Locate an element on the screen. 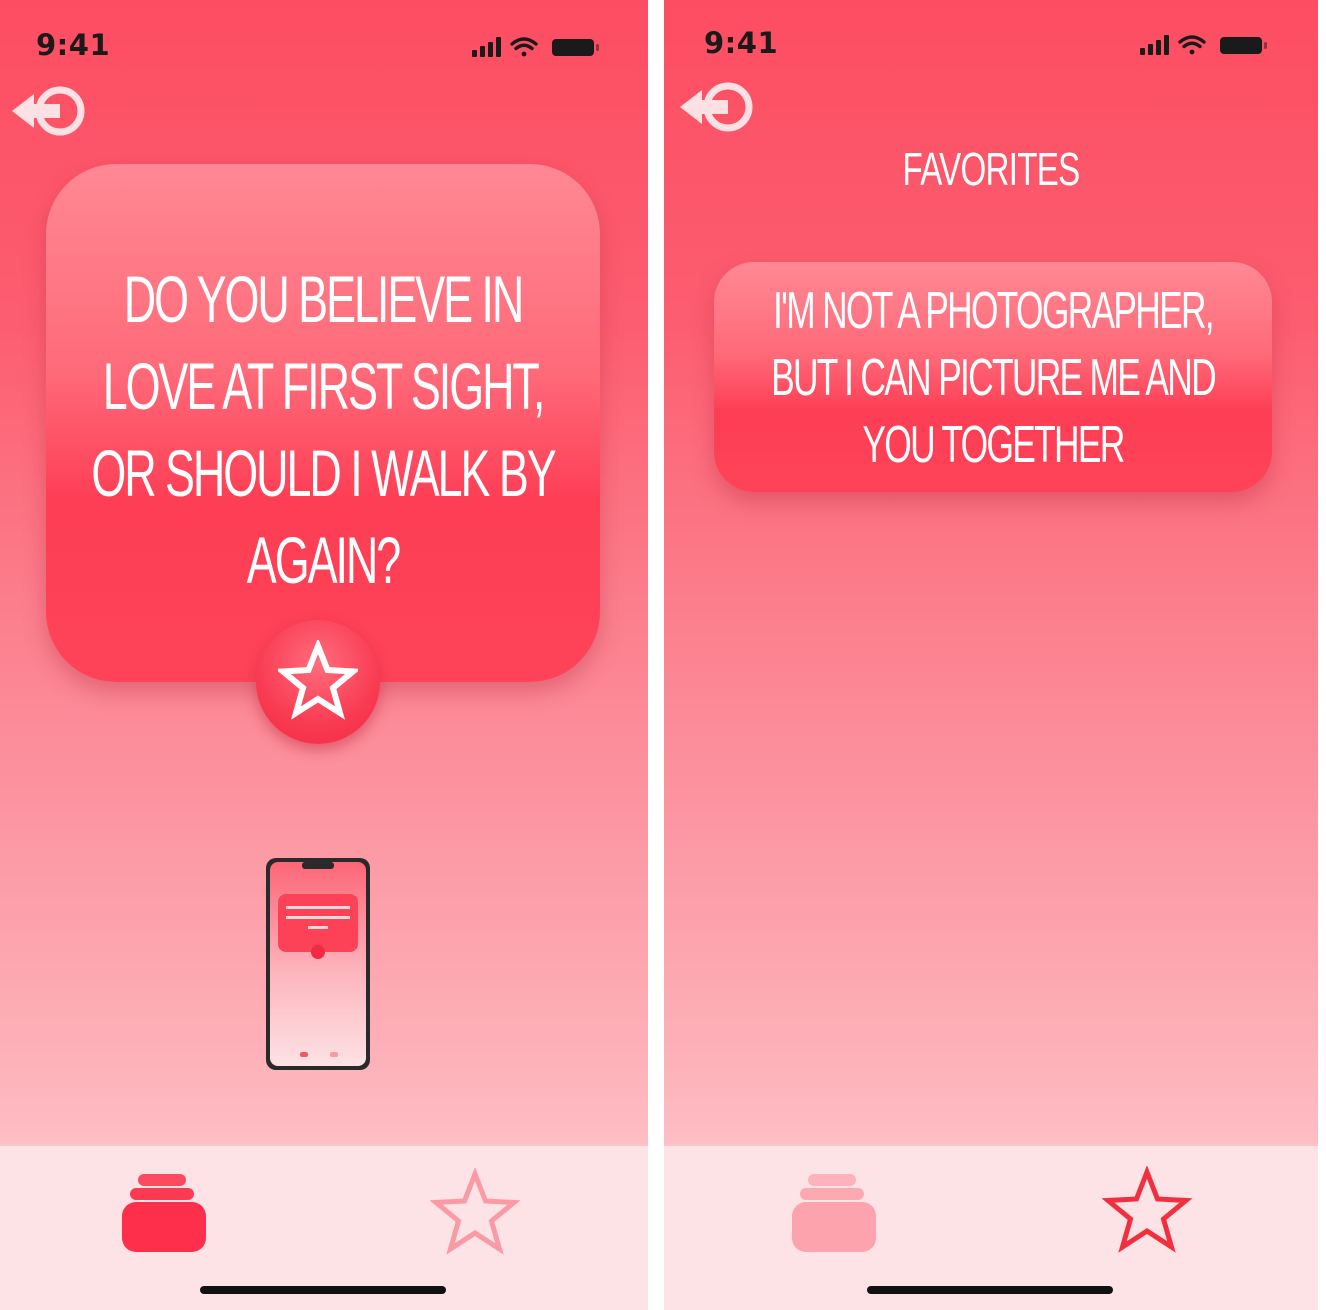  favorite-button is located at coordinates (318, 682).